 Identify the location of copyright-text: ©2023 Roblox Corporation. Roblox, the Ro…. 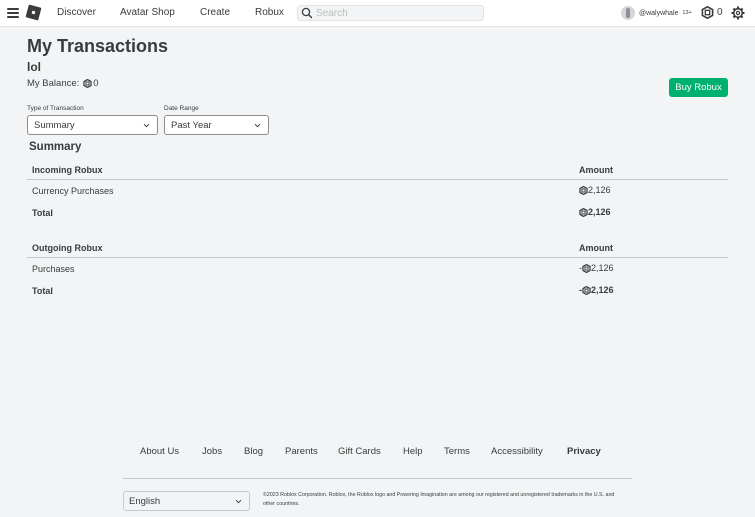
(439, 499).